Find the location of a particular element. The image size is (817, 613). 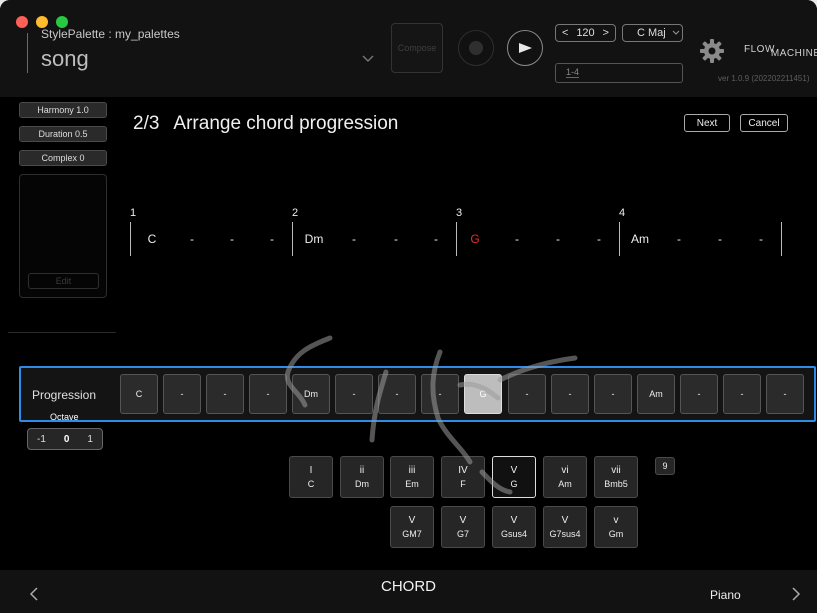

progression-cell: C is located at coordinates (139, 394).